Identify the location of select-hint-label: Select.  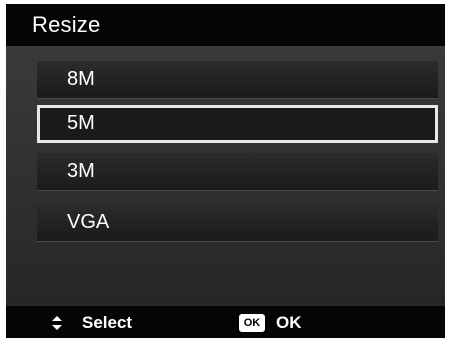
(107, 322).